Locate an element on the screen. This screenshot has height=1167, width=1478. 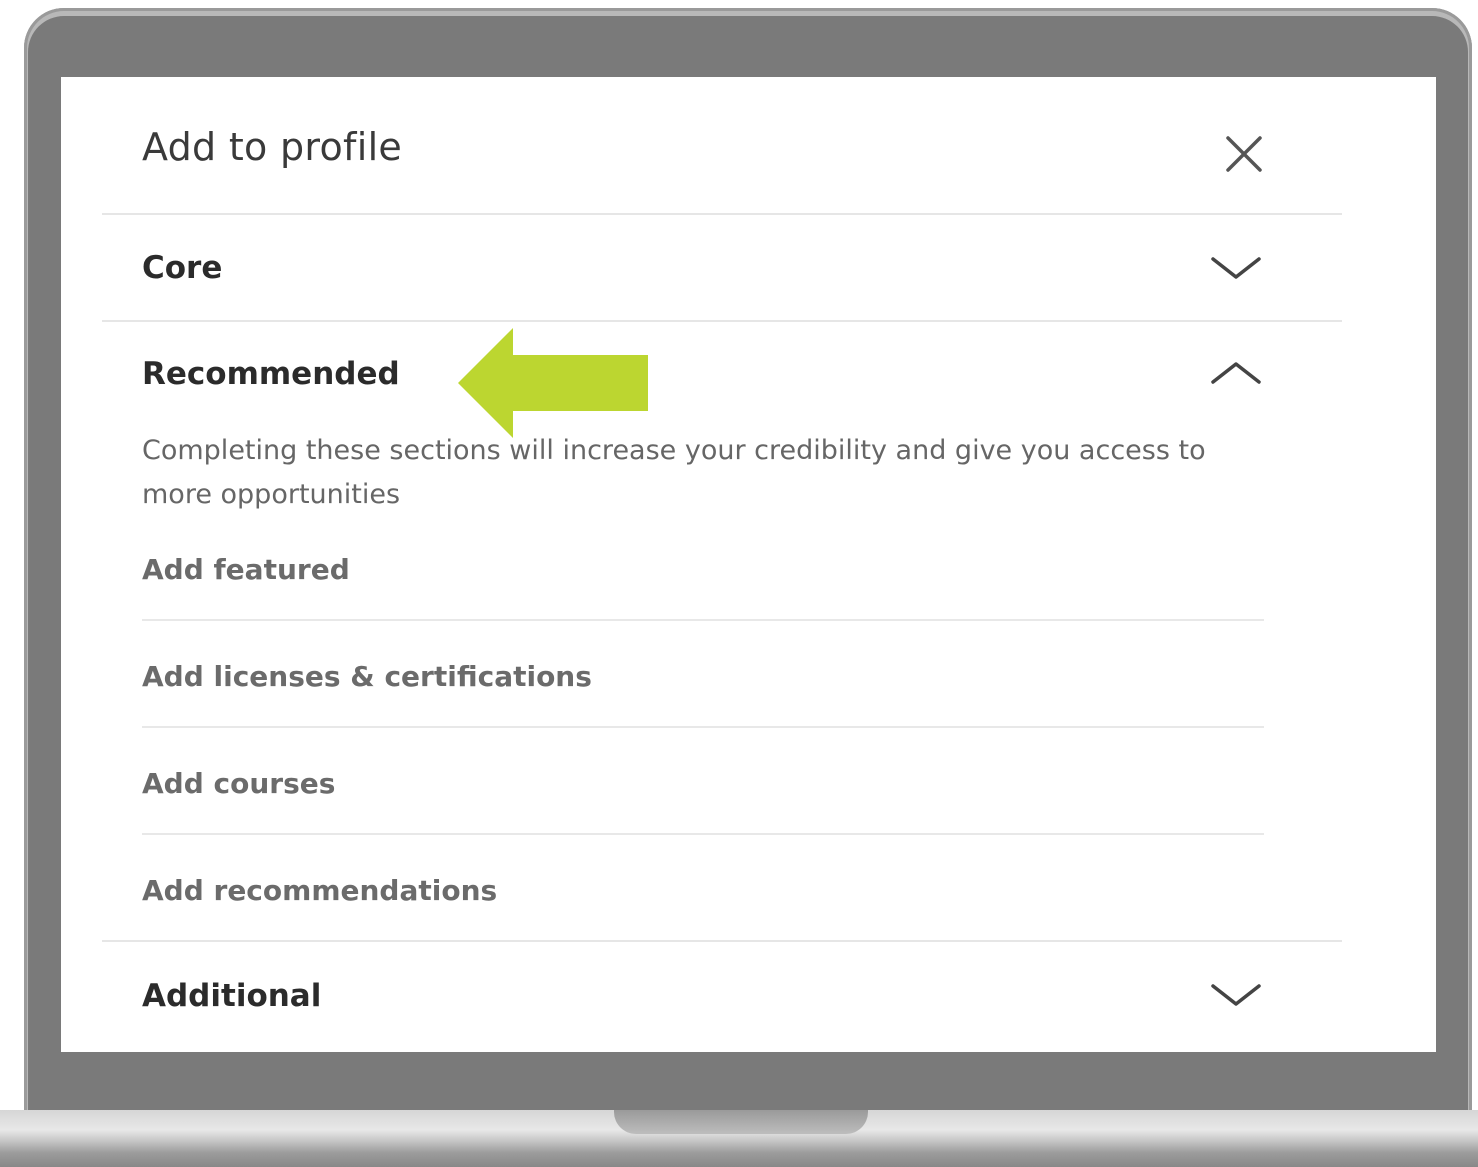
item-label: Add courses is located at coordinates (239, 783).